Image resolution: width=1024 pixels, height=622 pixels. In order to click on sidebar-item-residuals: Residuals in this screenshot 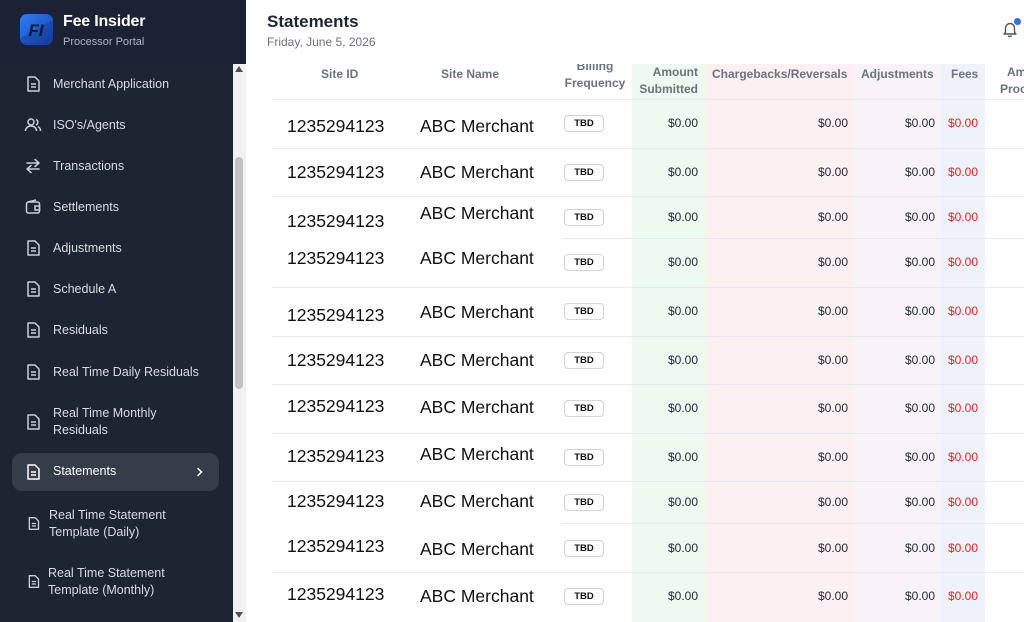, I will do `click(115, 330)`.